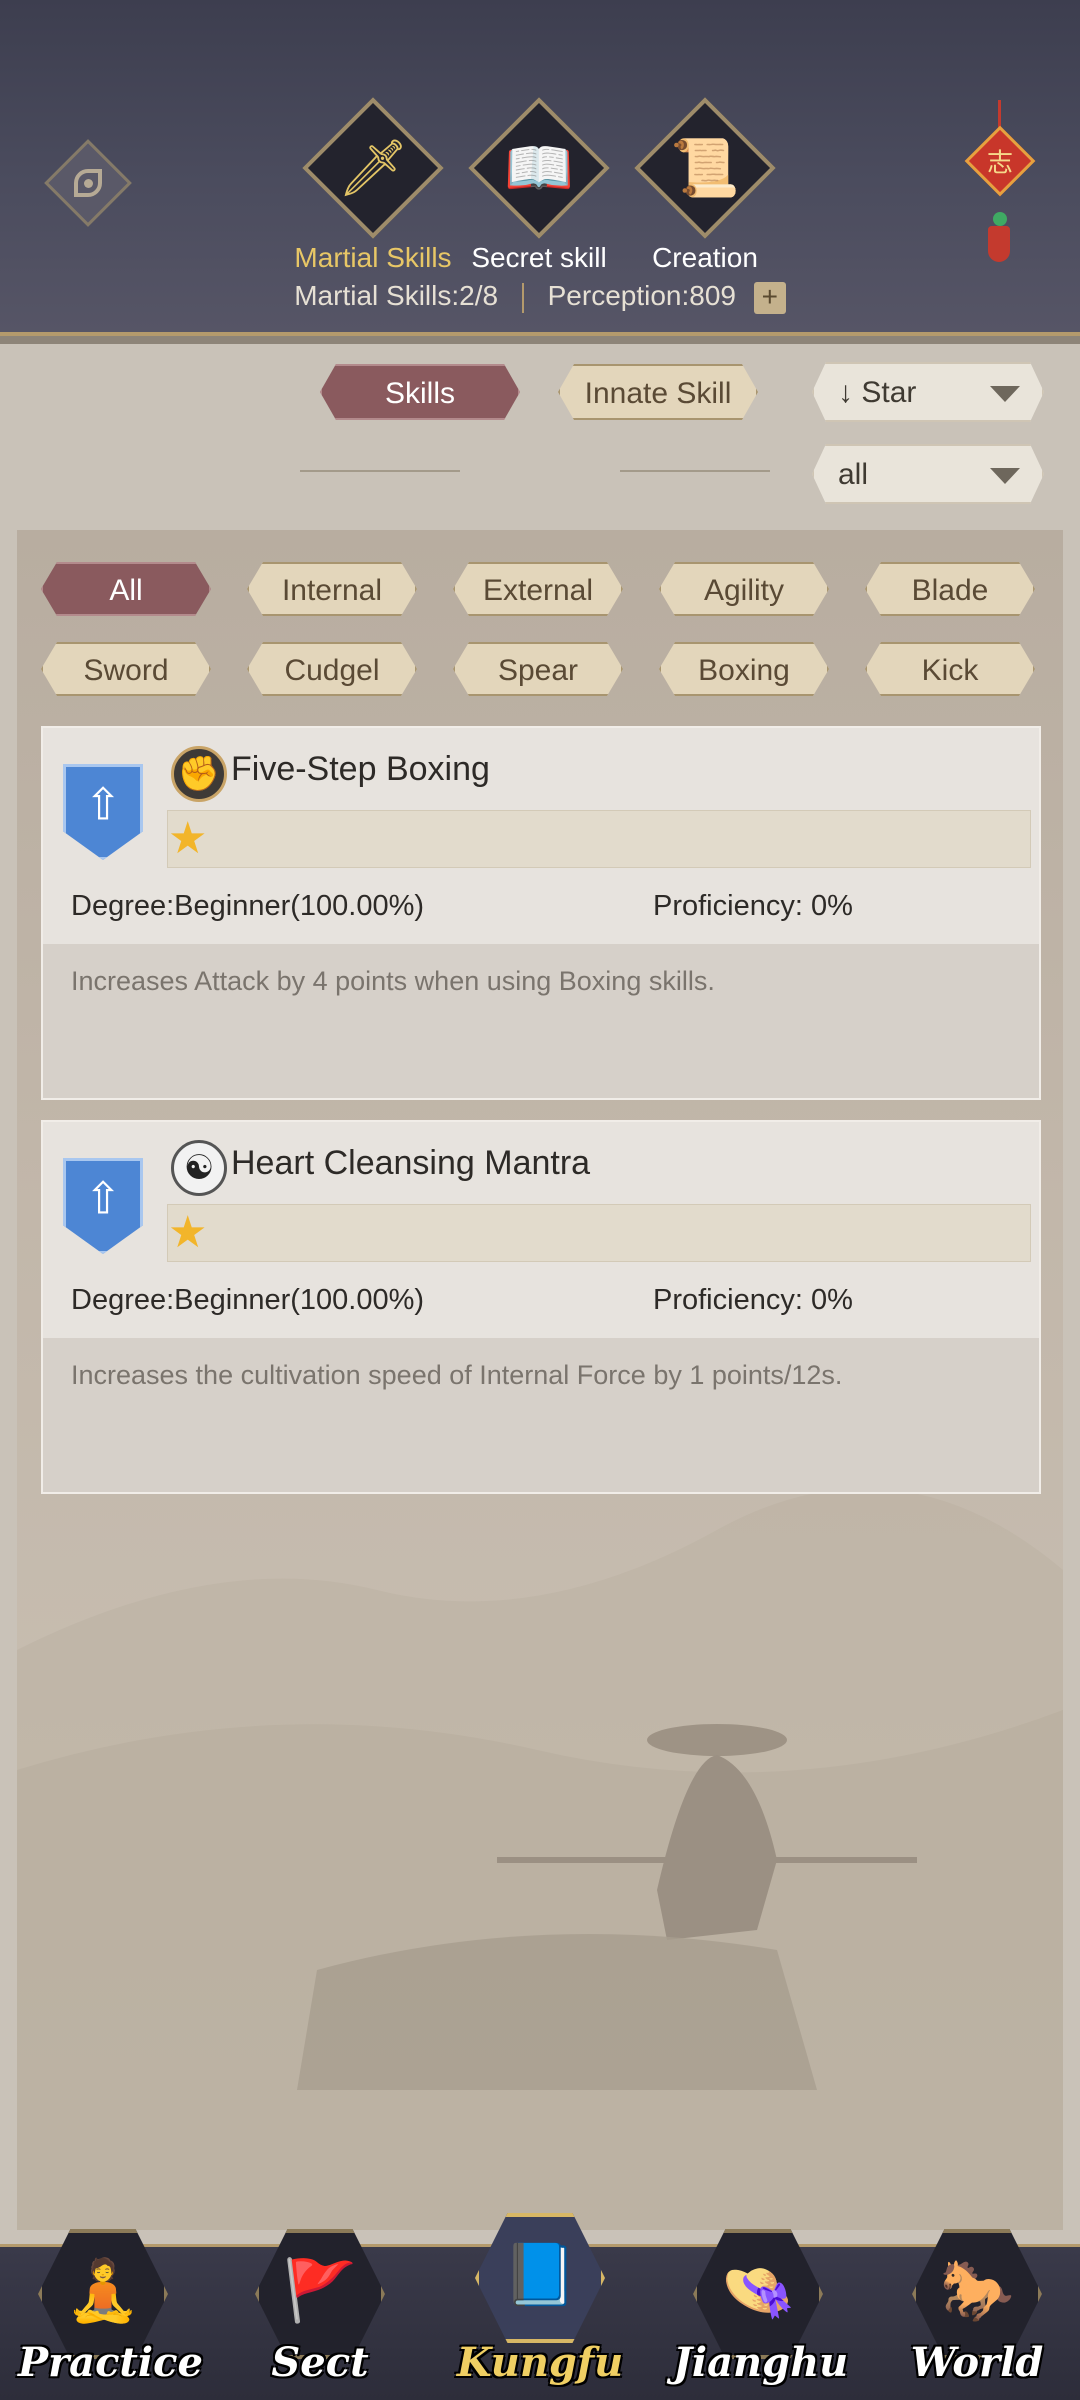 Image resolution: width=1080 pixels, height=2400 pixels. I want to click on nav-practice: 🧘 Practice, so click(110, 2314).